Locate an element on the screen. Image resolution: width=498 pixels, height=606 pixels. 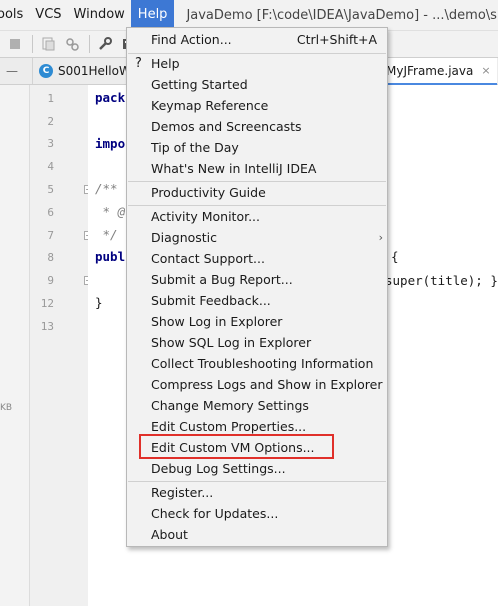
menu-item-find-action: Find Action... Ctrl+Shift+A is located at coordinates (257, 39).